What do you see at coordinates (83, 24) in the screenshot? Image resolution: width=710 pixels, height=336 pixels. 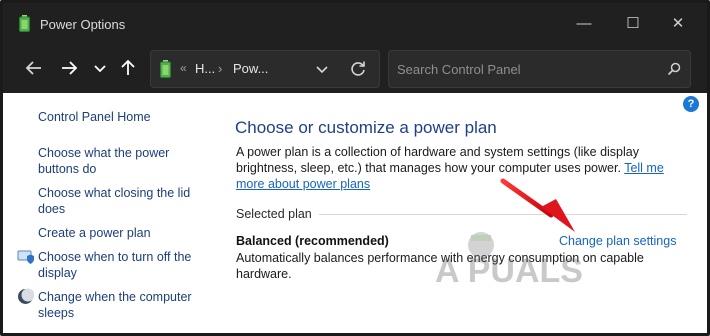 I see `window-title: Power Options` at bounding box center [83, 24].